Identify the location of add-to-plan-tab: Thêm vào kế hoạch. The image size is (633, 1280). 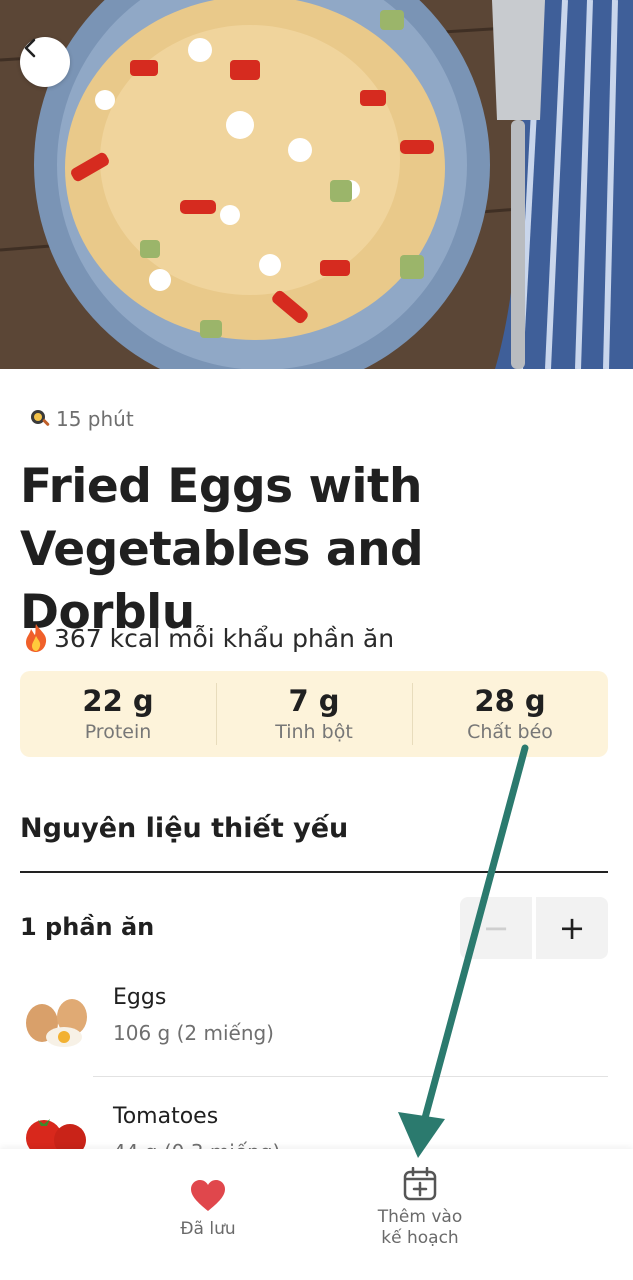
(420, 1209).